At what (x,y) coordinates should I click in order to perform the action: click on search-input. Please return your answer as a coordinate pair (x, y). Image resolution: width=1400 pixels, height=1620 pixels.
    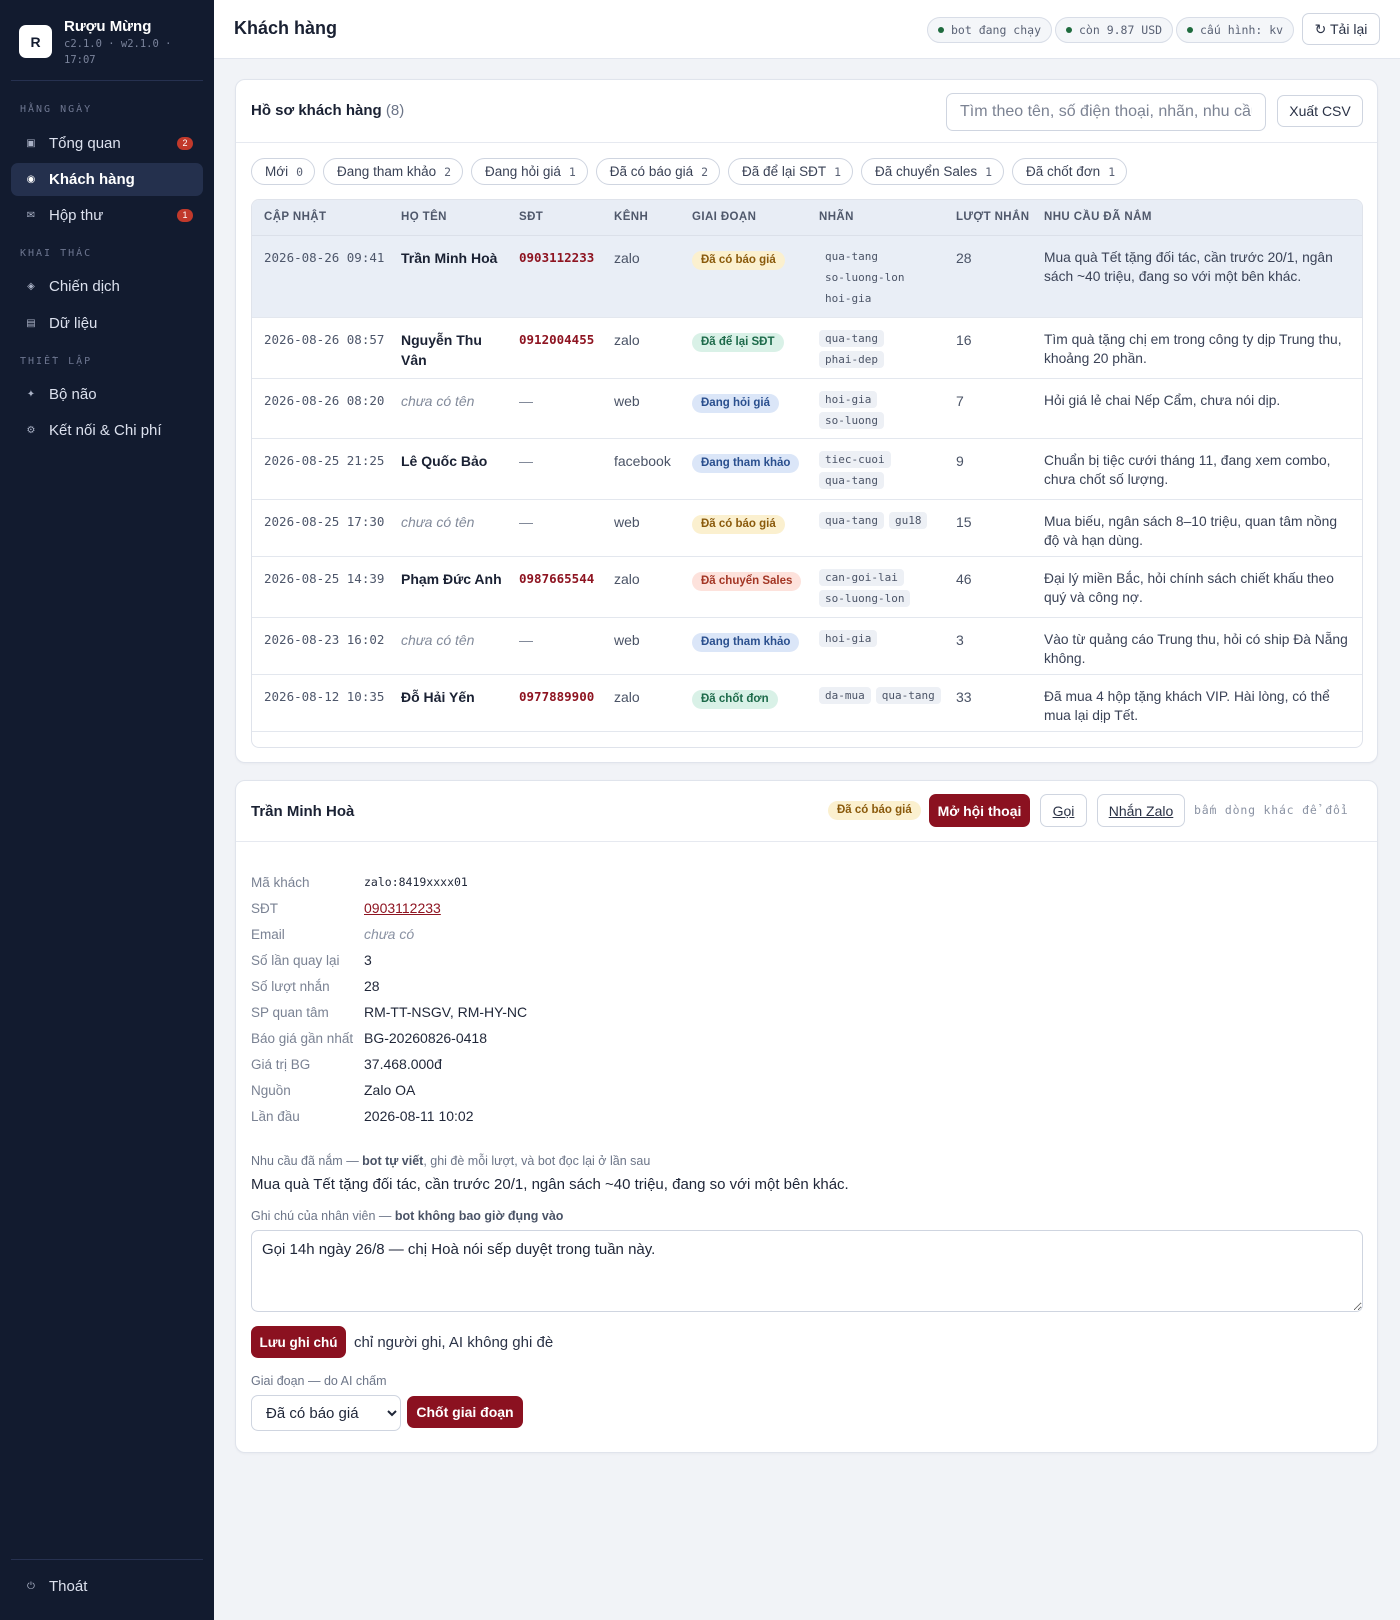
    Looking at the image, I should click on (1106, 112).